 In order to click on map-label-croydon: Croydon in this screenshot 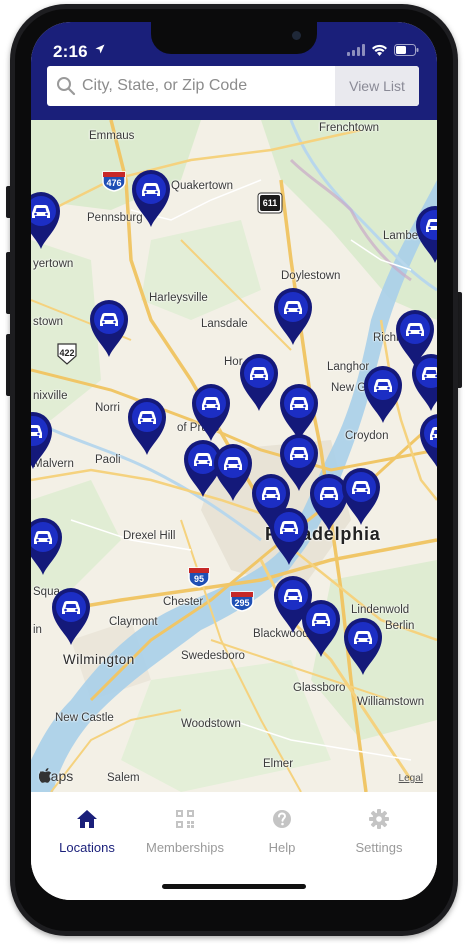, I will do `click(367, 436)`.